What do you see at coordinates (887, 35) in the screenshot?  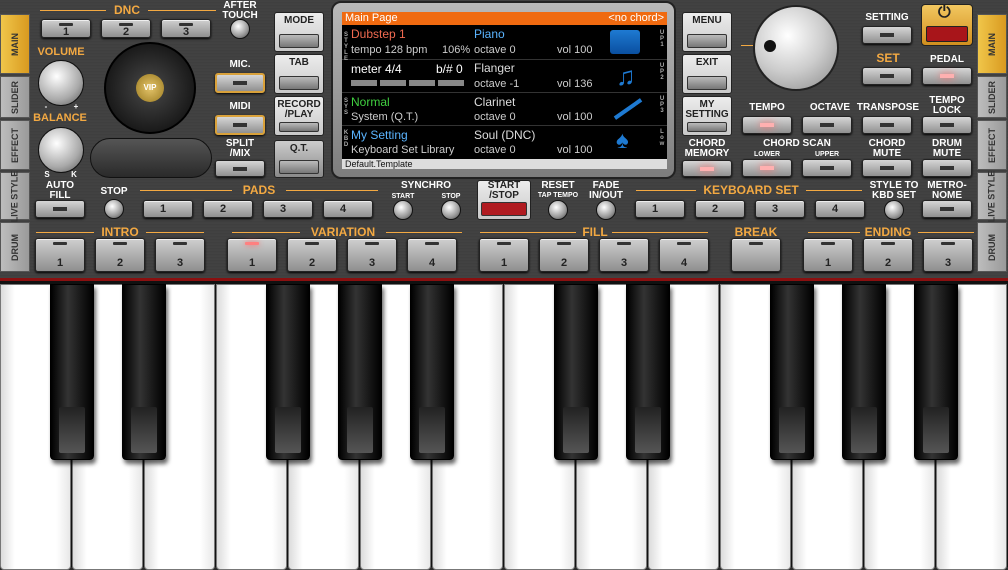 I see `setting-button` at bounding box center [887, 35].